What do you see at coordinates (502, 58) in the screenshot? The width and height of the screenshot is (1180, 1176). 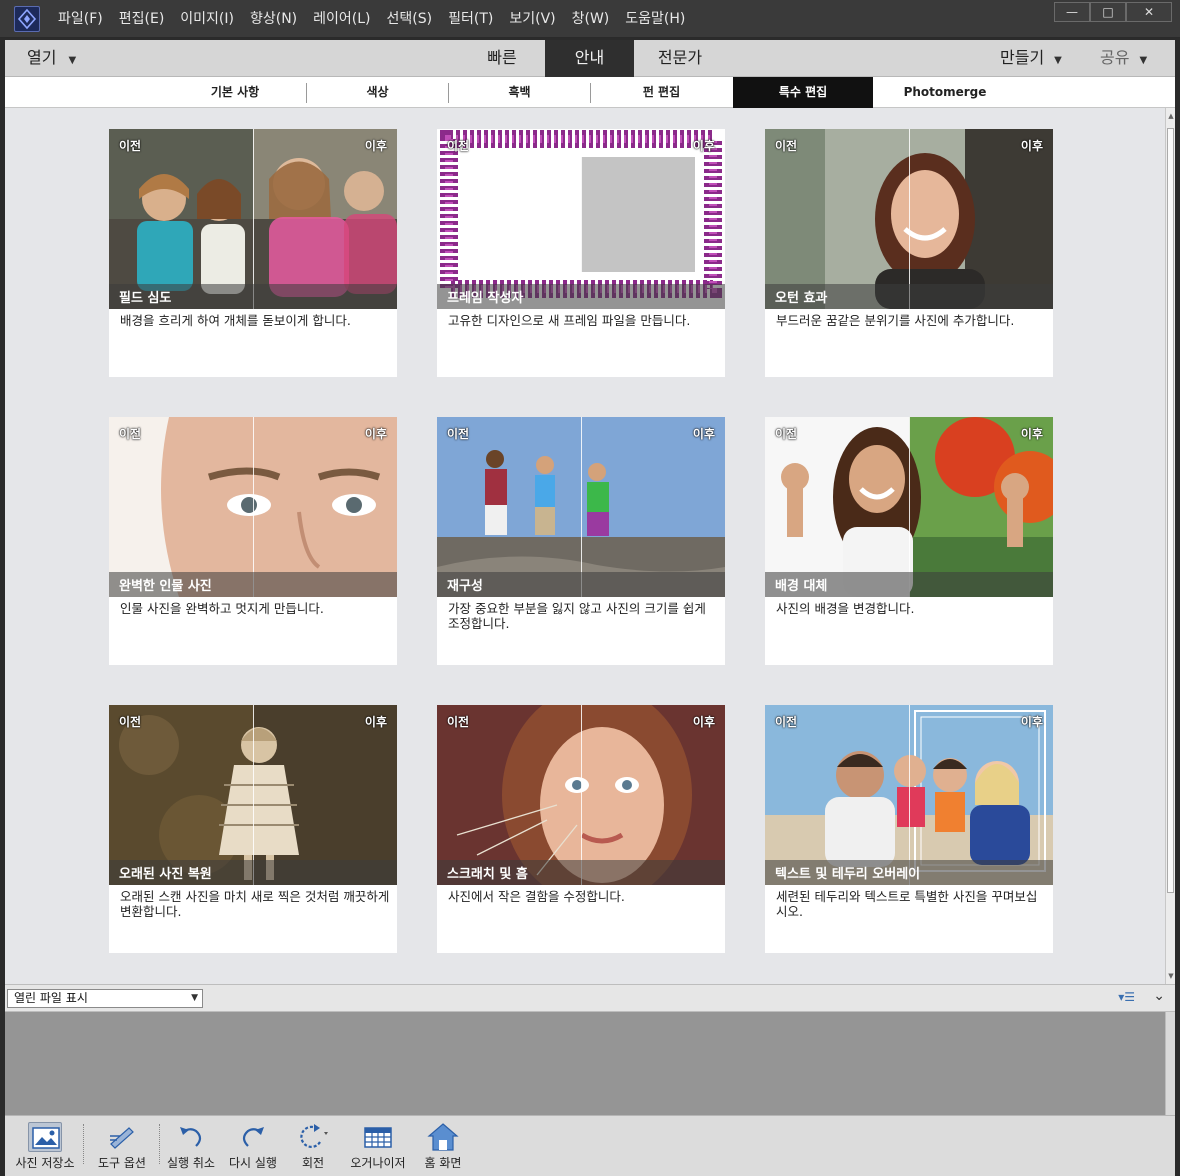 I see `tab-quick: 빠른` at bounding box center [502, 58].